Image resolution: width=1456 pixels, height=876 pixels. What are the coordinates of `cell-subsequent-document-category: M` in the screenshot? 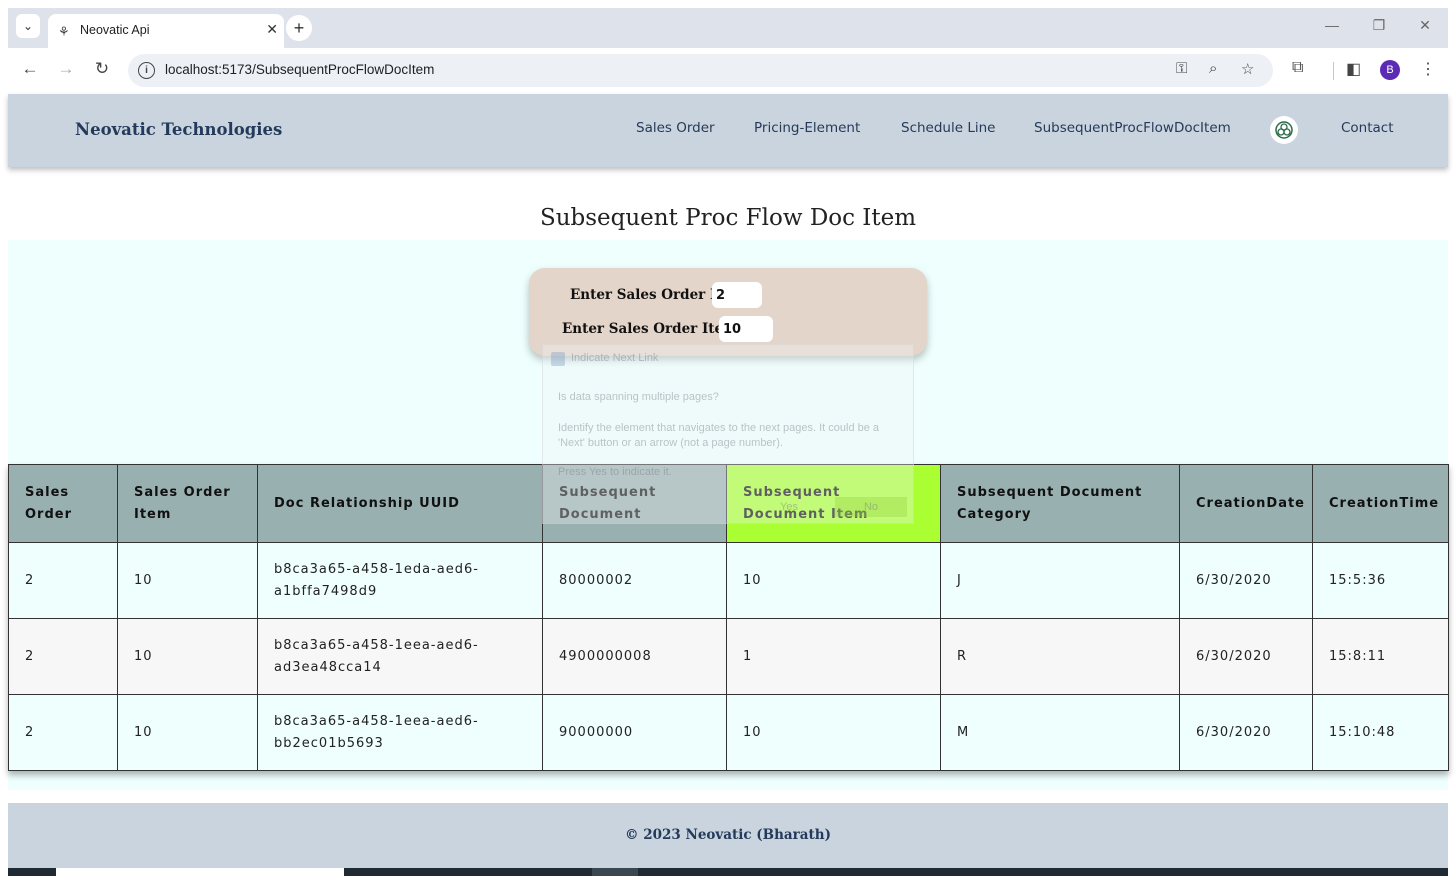 It's located at (1060, 732).